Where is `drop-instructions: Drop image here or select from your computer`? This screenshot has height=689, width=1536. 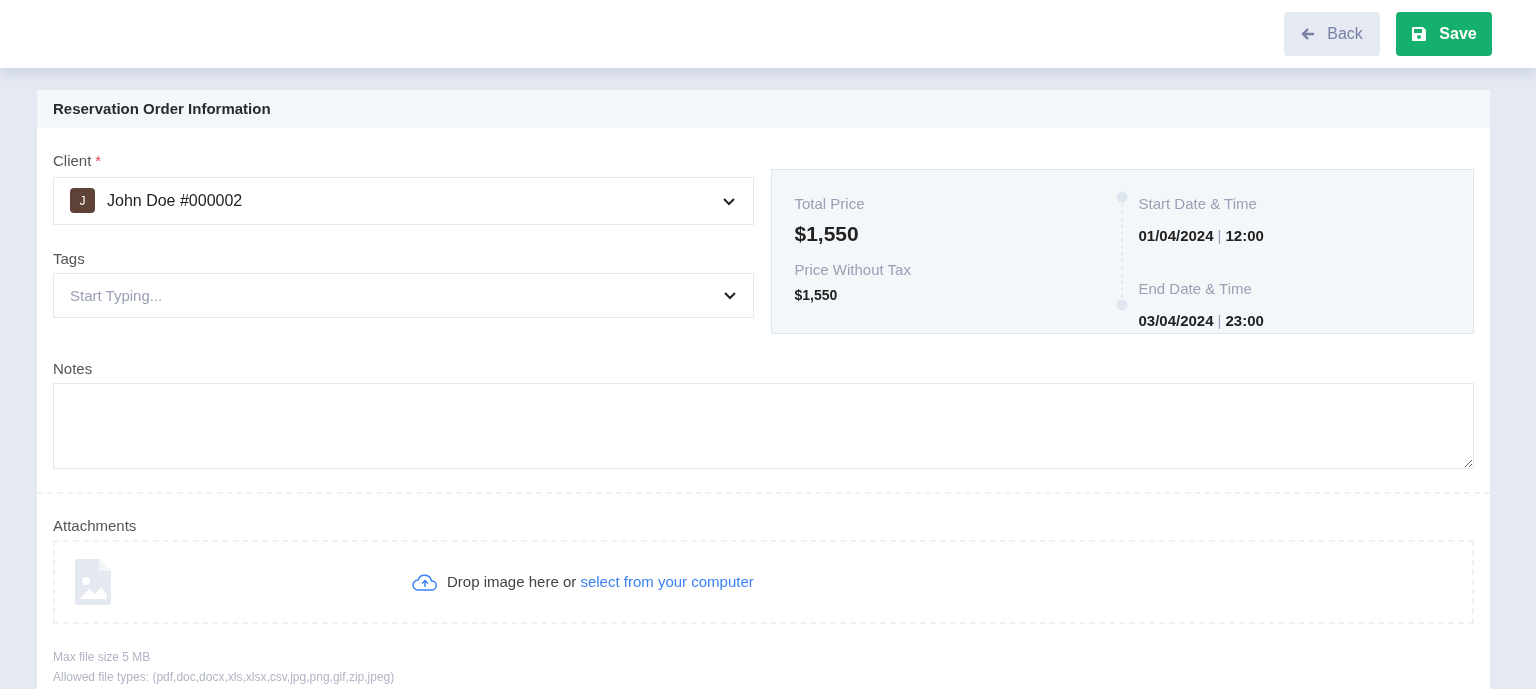 drop-instructions: Drop image here or select from your computer is located at coordinates (600, 581).